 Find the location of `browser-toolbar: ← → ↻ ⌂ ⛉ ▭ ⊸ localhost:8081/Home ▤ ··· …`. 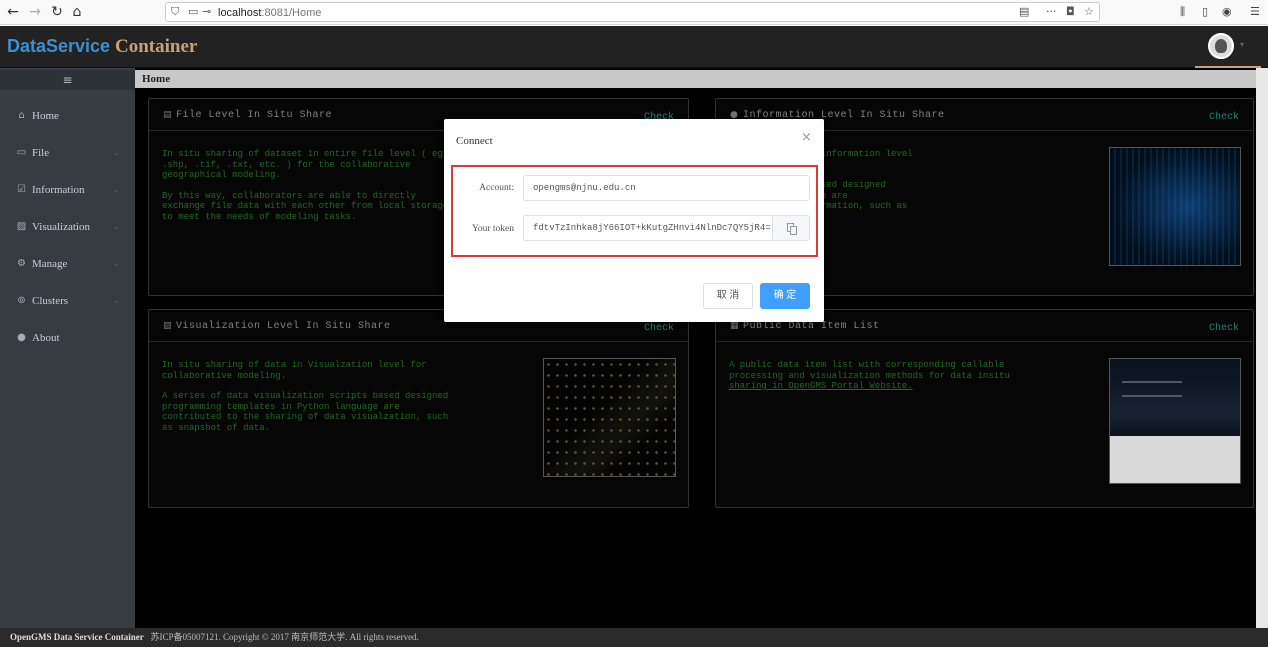

browser-toolbar: ← → ↻ ⌂ ⛉ ▭ ⊸ localhost:8081/Home ▤ ··· … is located at coordinates (634, 12).